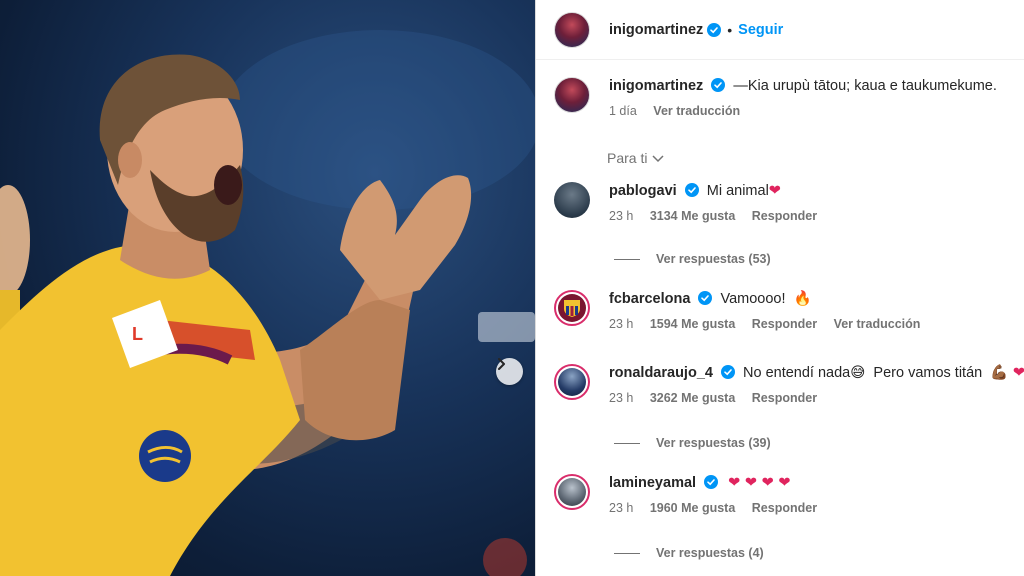 The image size is (1024, 576). Describe the element at coordinates (797, 373) in the screenshot. I see `comment-text: No entendí nada` at that location.